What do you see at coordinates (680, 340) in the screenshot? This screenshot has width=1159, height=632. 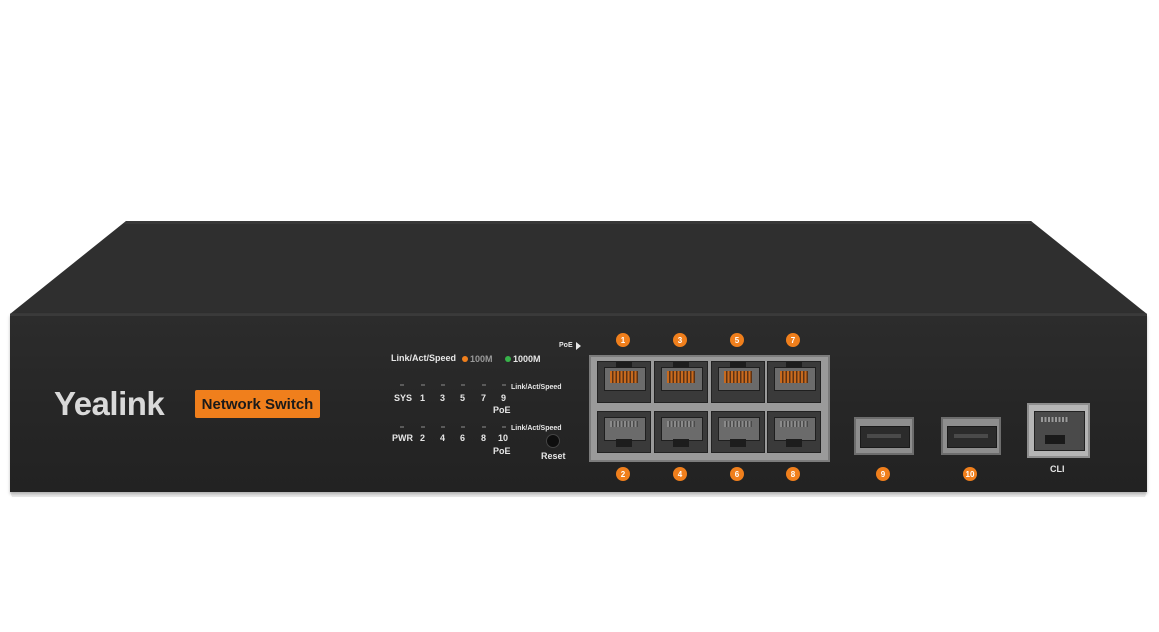 I see `port-number-badge: 3` at bounding box center [680, 340].